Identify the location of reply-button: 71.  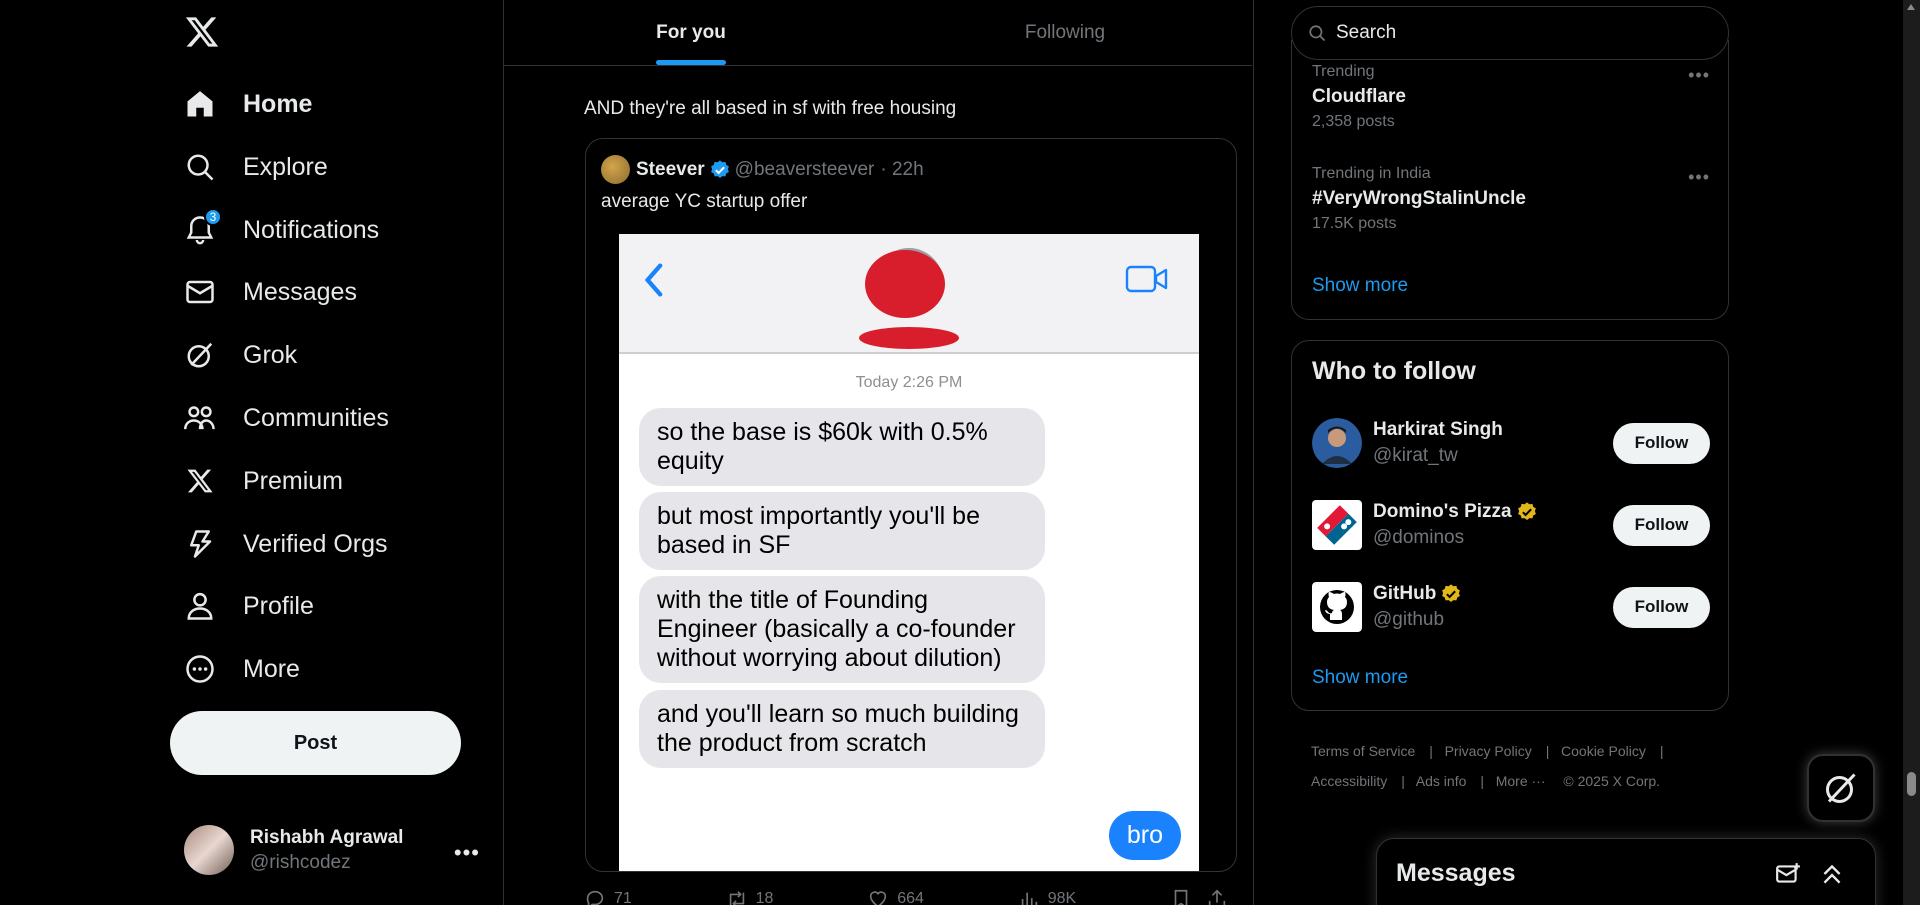
(608, 896).